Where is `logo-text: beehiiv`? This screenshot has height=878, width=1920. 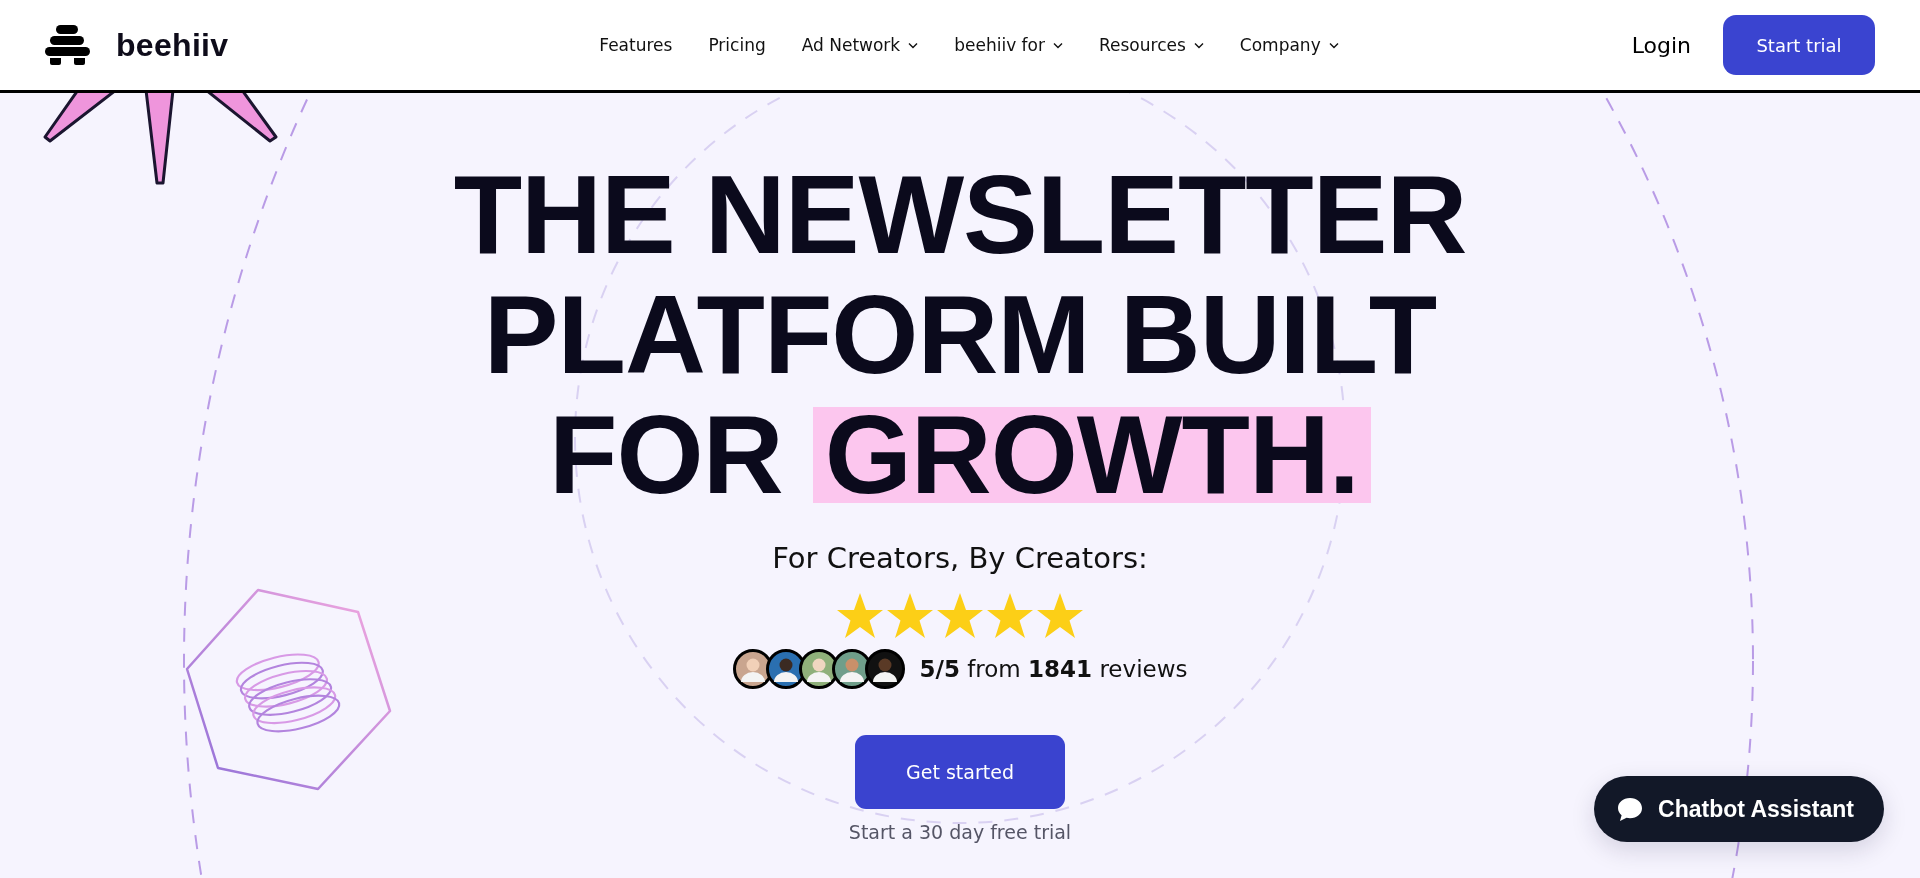
logo-text: beehiiv is located at coordinates (172, 45).